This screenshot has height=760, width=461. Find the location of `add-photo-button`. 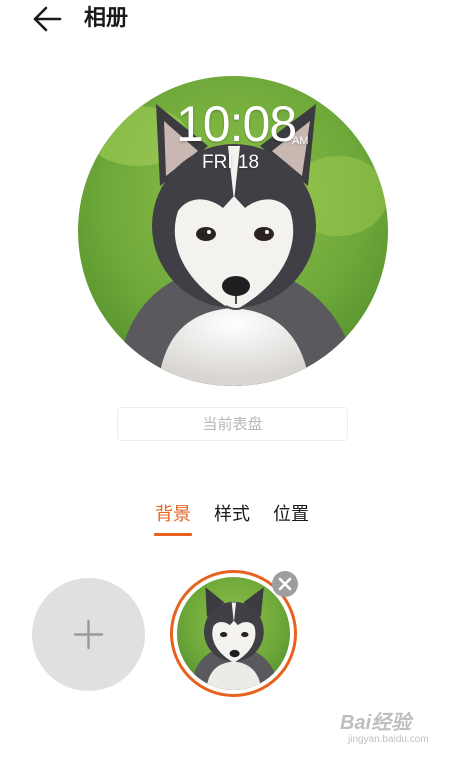

add-photo-button is located at coordinates (88, 634).